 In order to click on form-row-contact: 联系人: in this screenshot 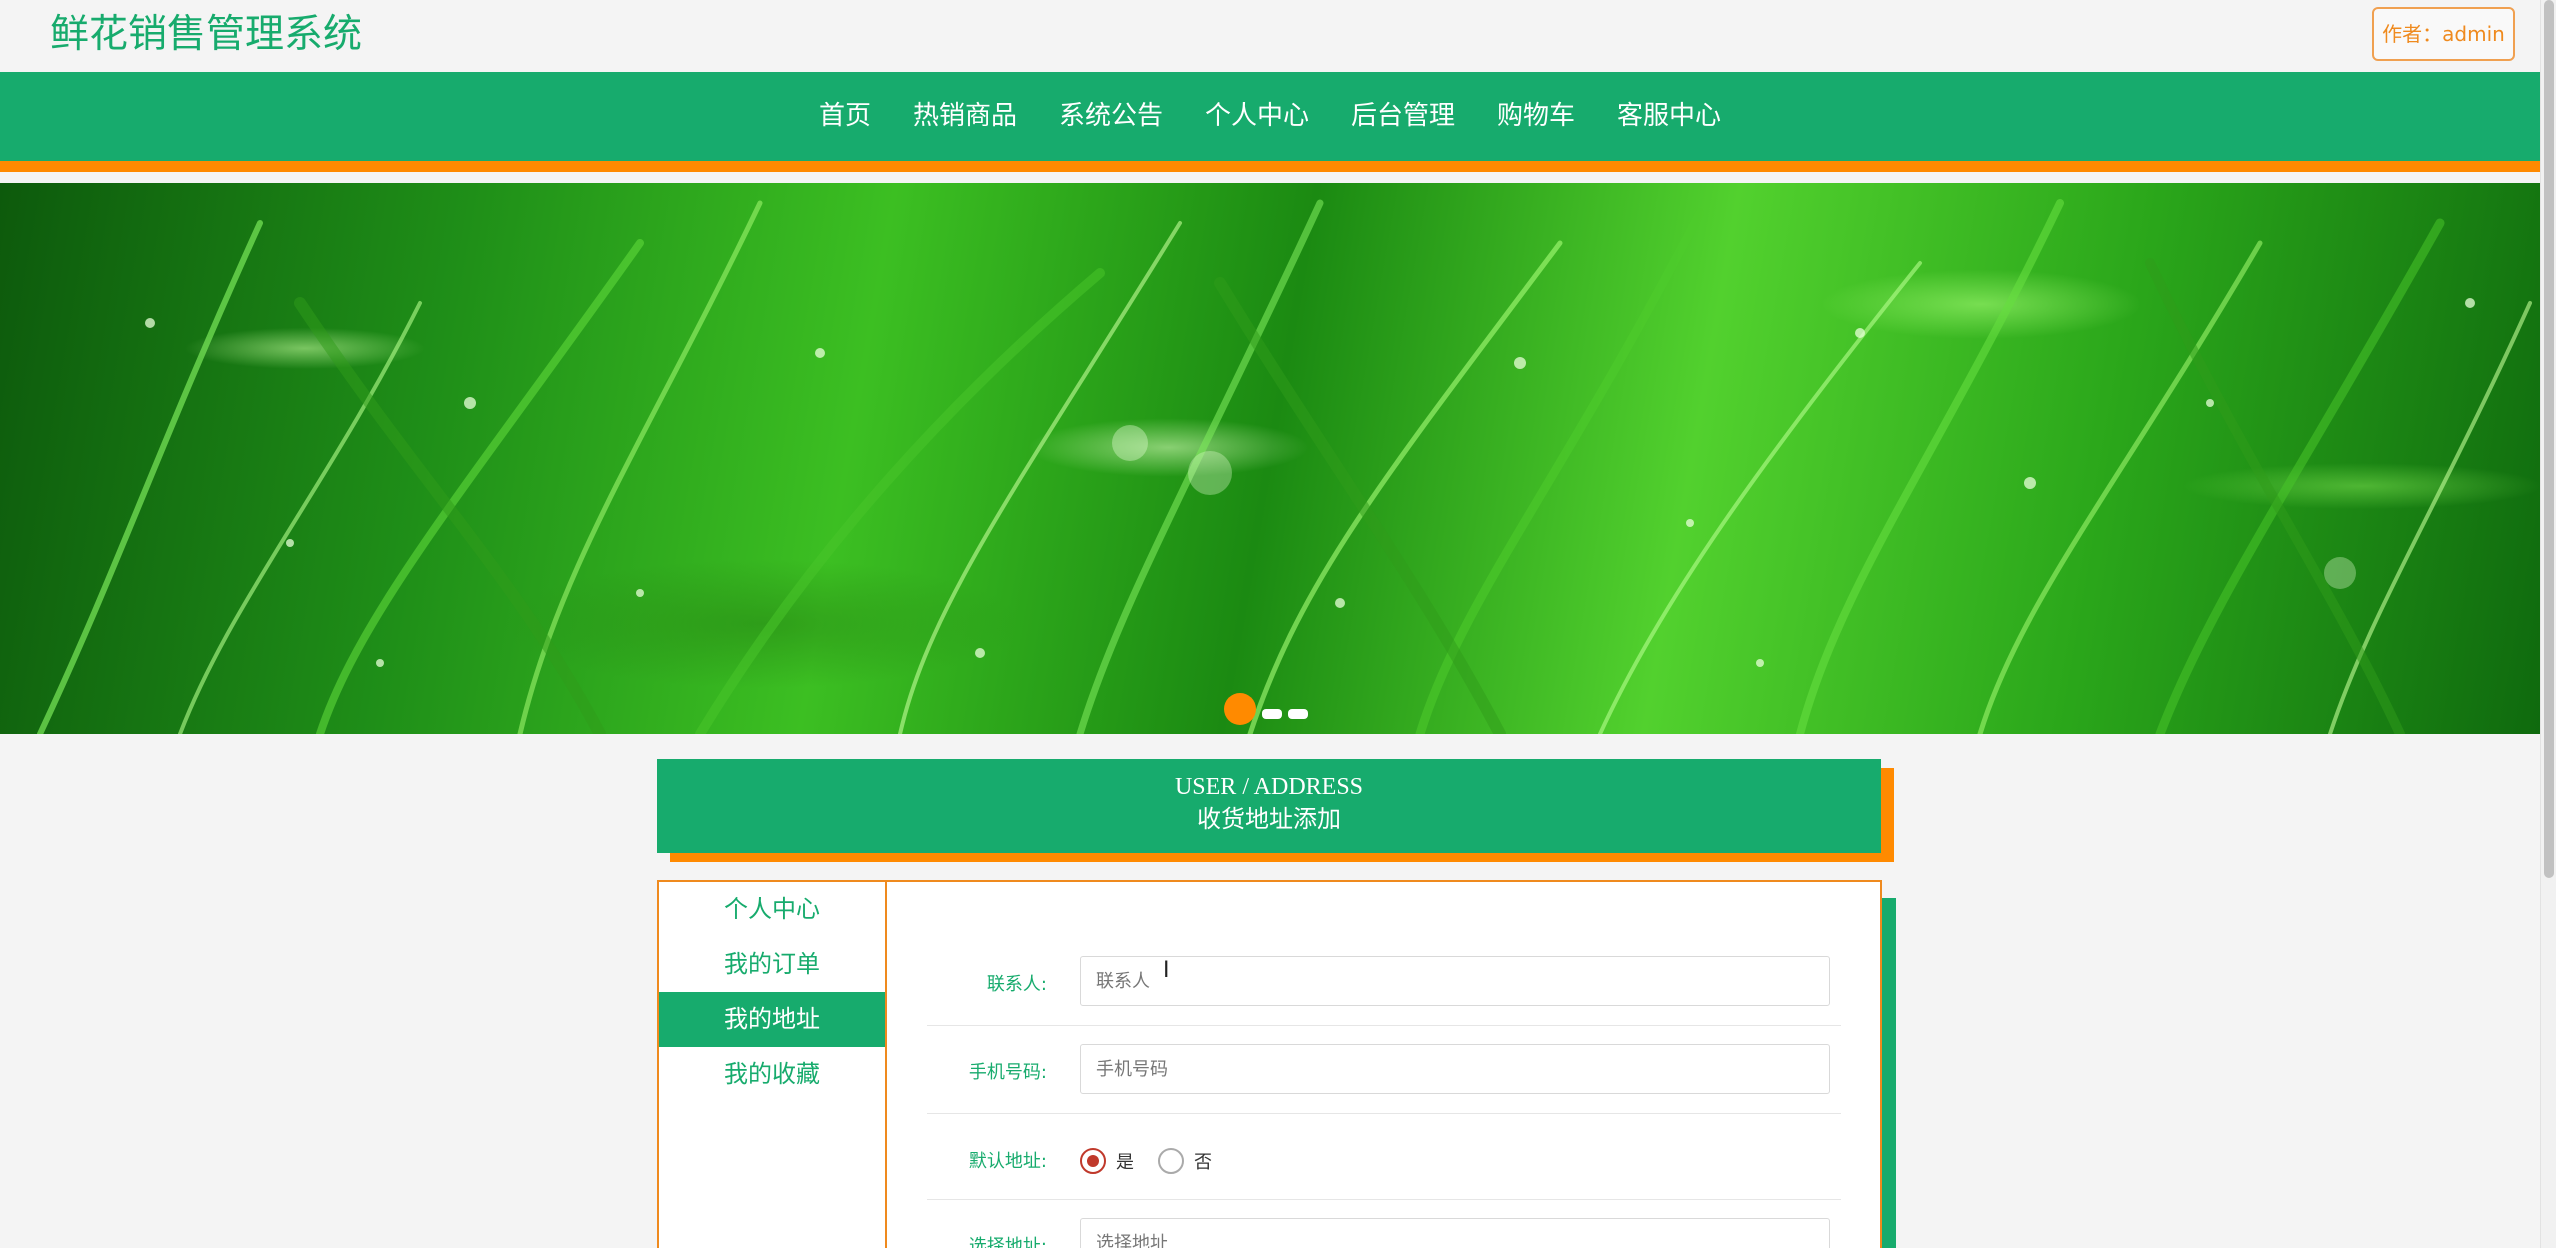, I will do `click(1384, 991)`.